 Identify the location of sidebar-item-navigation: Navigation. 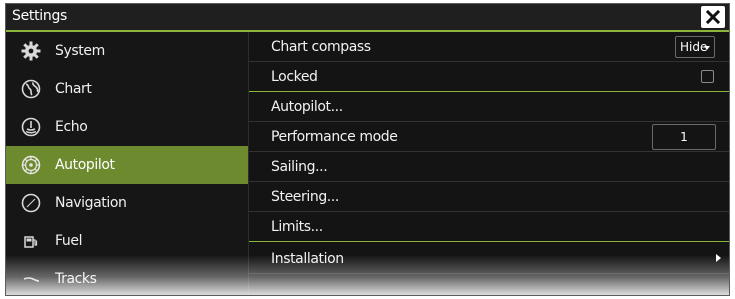
(127, 203).